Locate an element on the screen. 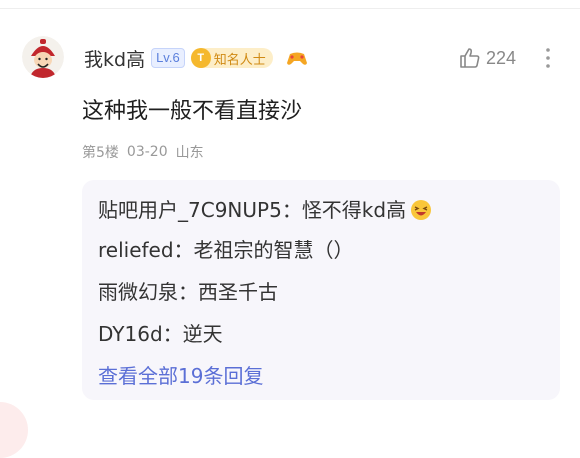 The image size is (580, 458). user-avatar is located at coordinates (43, 57).